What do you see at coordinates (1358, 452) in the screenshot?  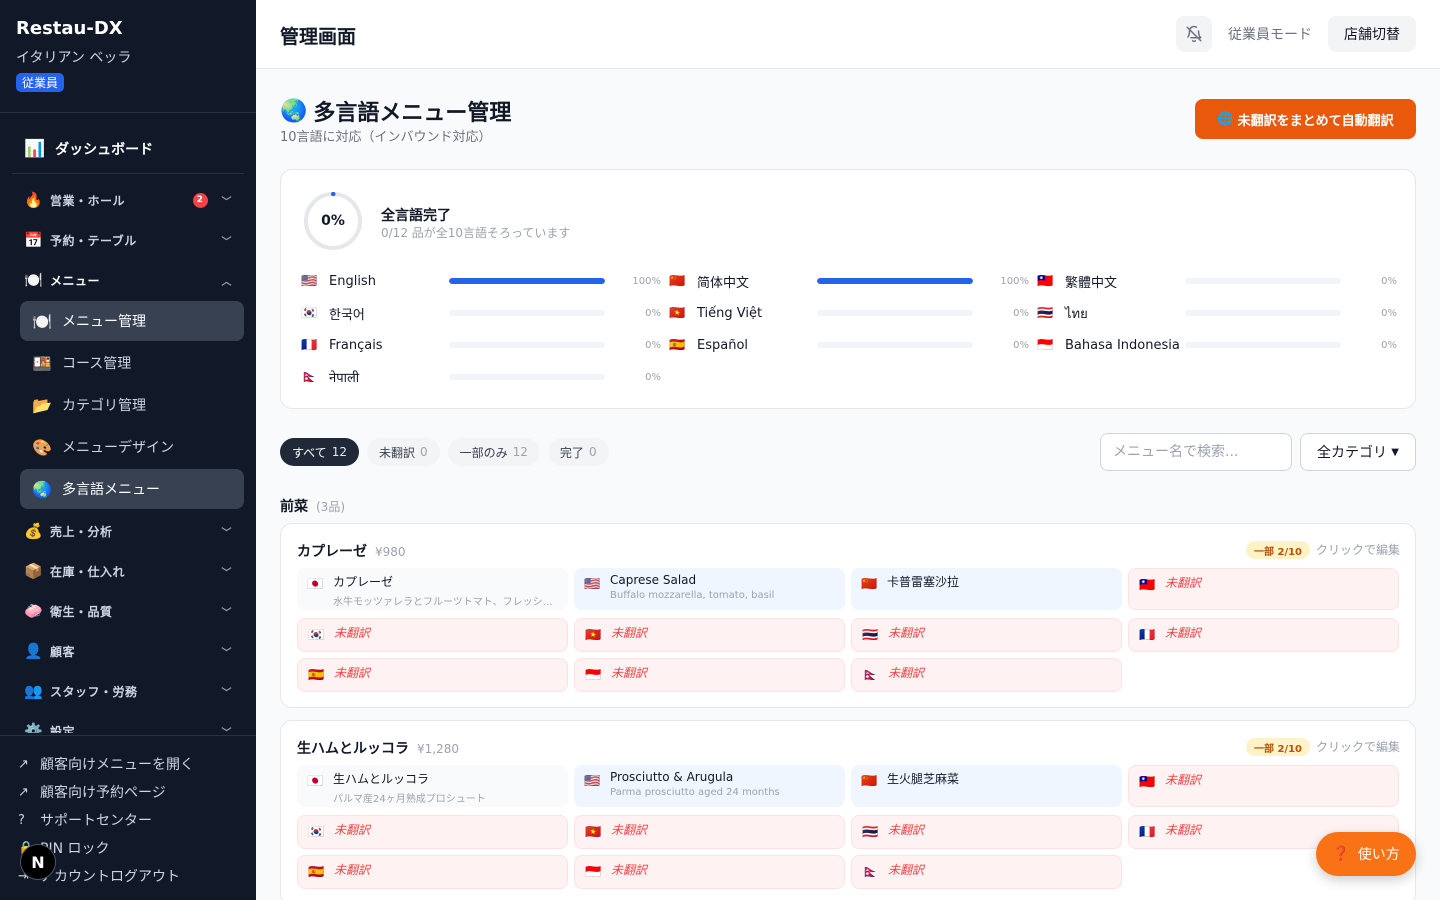 I see `category-select: 全カテゴリ ▼` at bounding box center [1358, 452].